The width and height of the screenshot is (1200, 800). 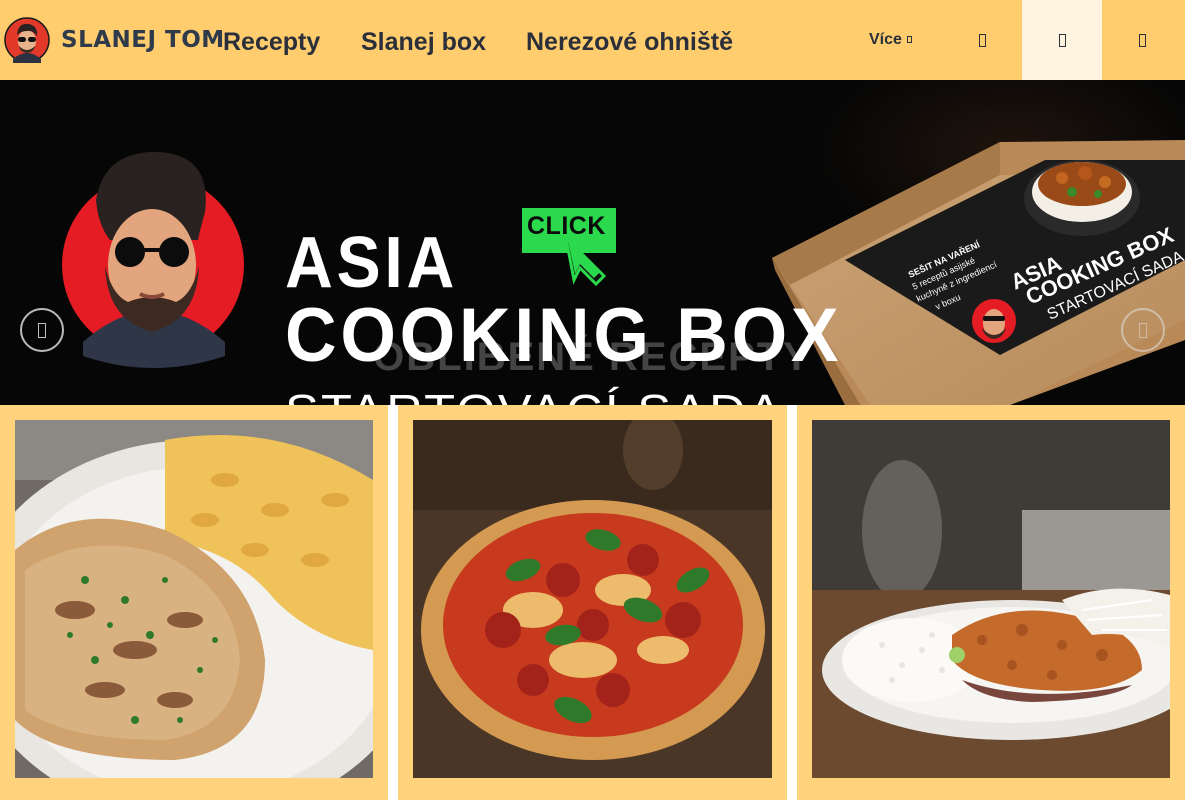 What do you see at coordinates (909, 39) in the screenshot?
I see `chevron-down-icon` at bounding box center [909, 39].